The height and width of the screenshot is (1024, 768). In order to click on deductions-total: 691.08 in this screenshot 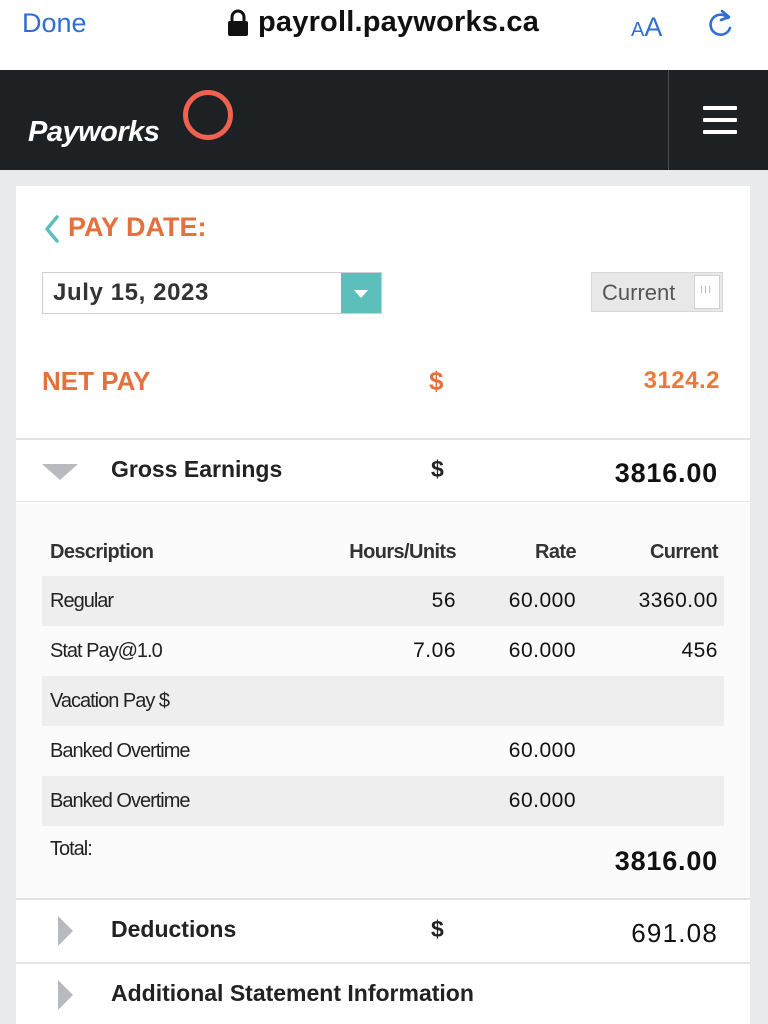, I will do `click(674, 933)`.